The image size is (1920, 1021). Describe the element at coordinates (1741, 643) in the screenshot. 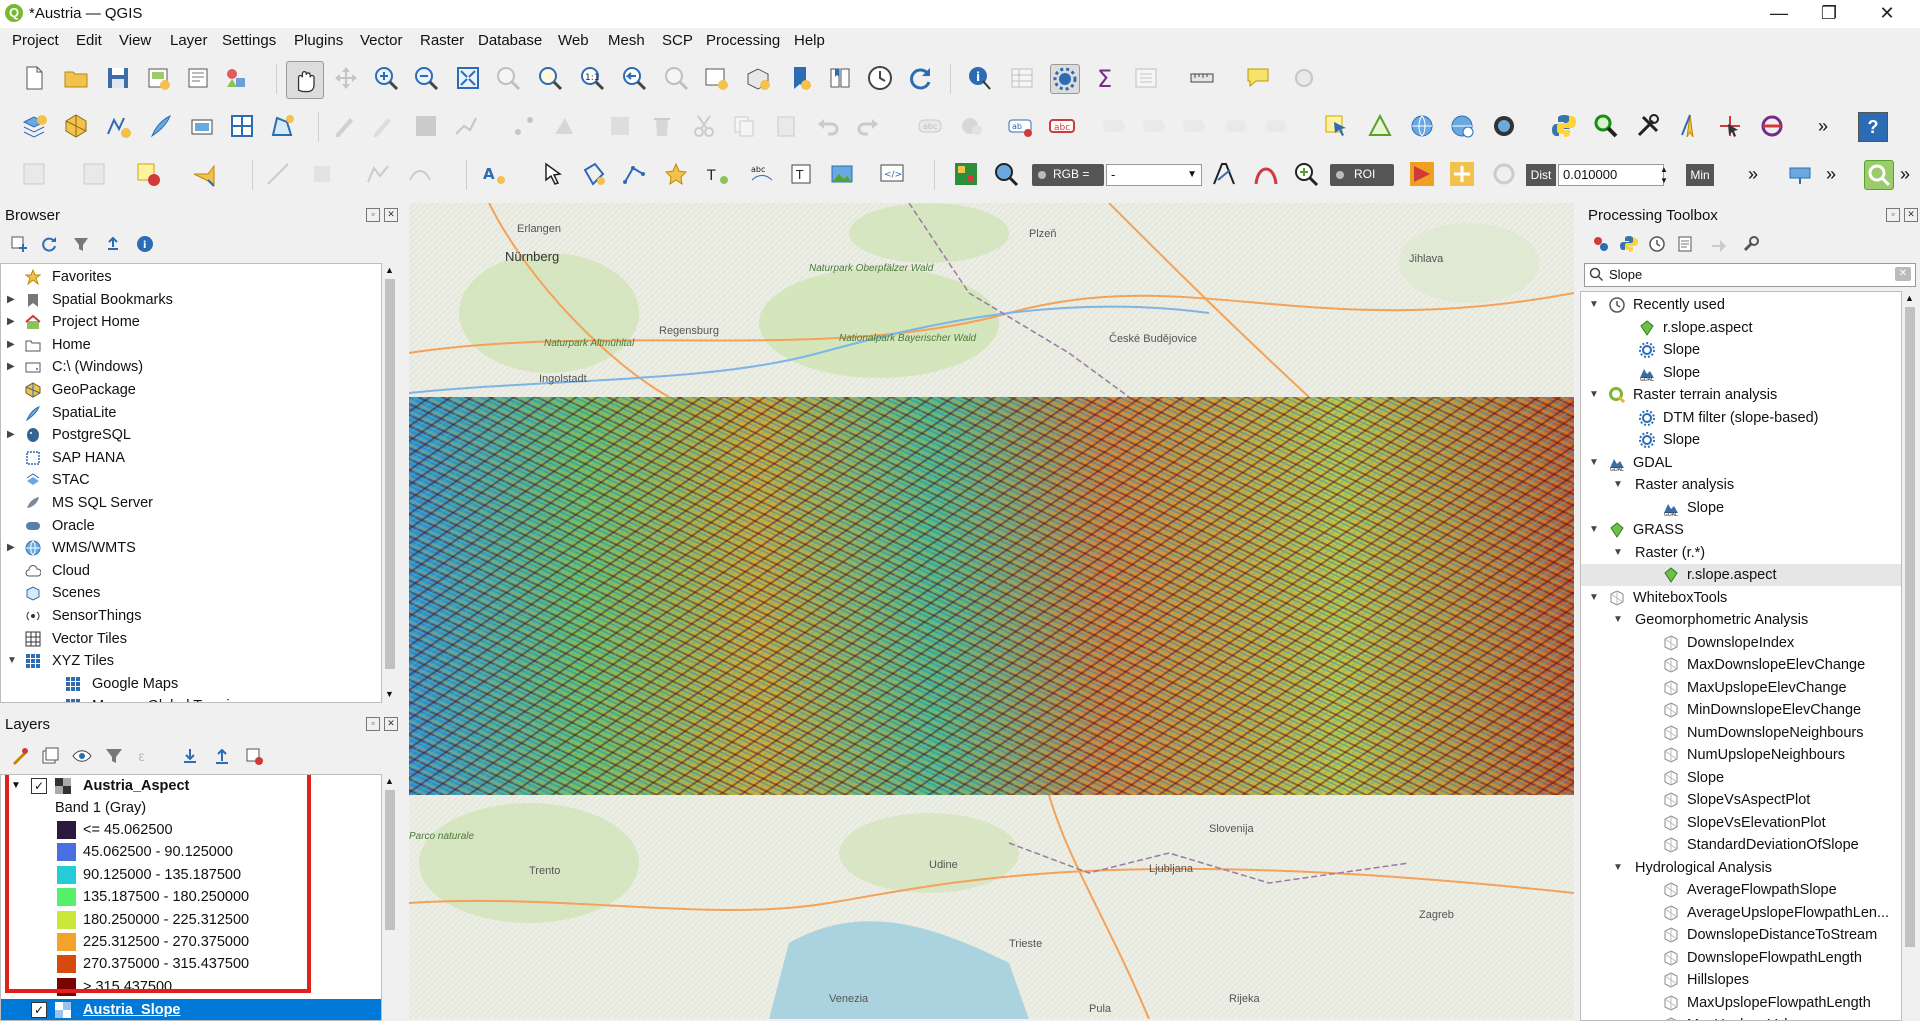

I see `toolbox-item: DownslopeIndex` at that location.